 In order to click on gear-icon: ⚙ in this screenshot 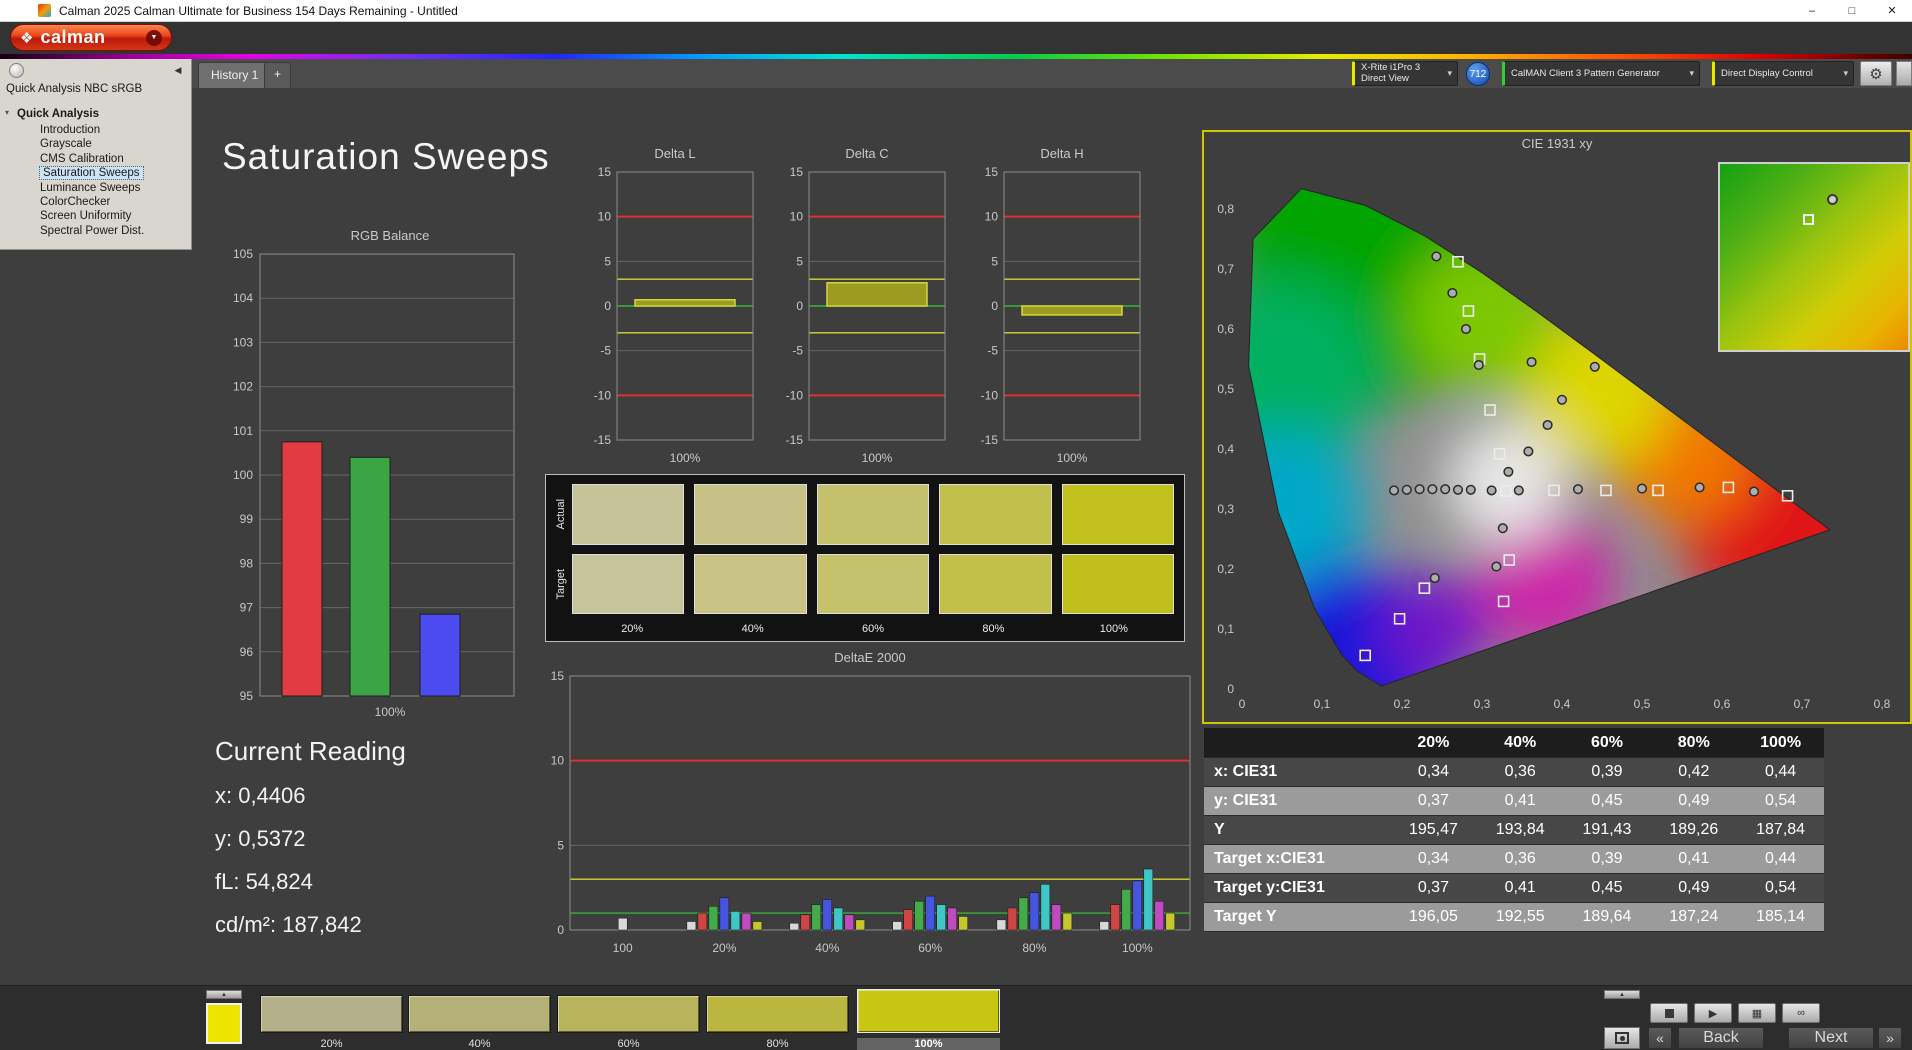, I will do `click(1876, 74)`.